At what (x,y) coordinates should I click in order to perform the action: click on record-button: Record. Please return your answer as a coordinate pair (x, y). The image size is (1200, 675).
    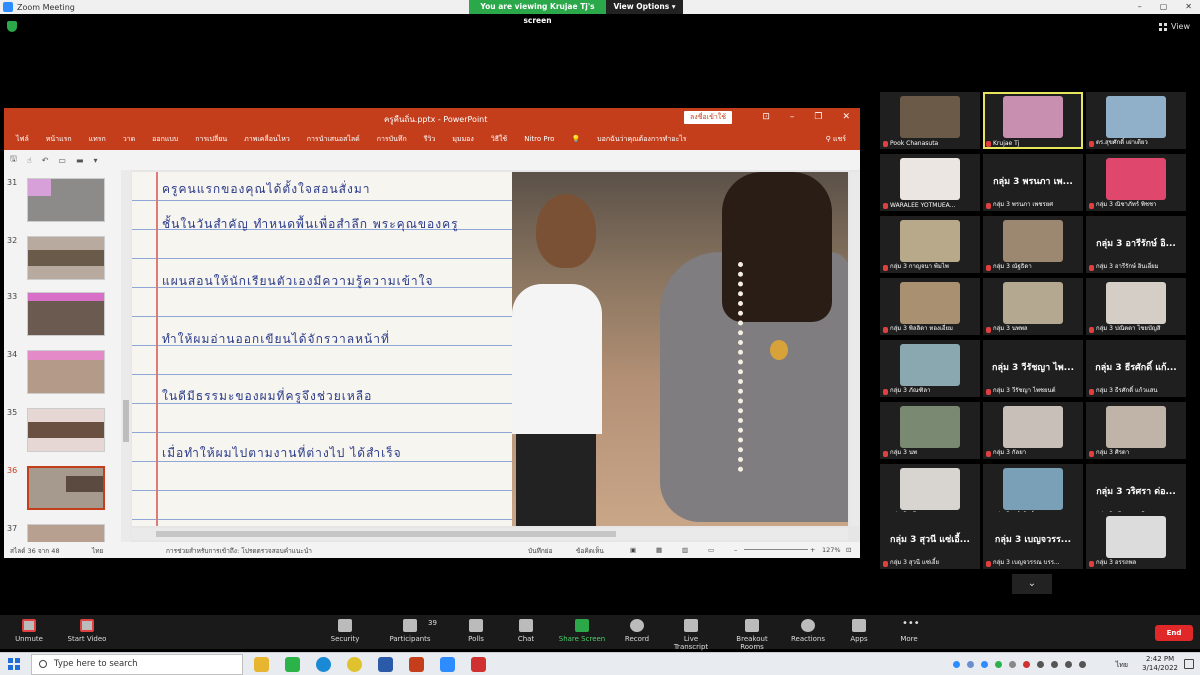
    Looking at the image, I should click on (637, 631).